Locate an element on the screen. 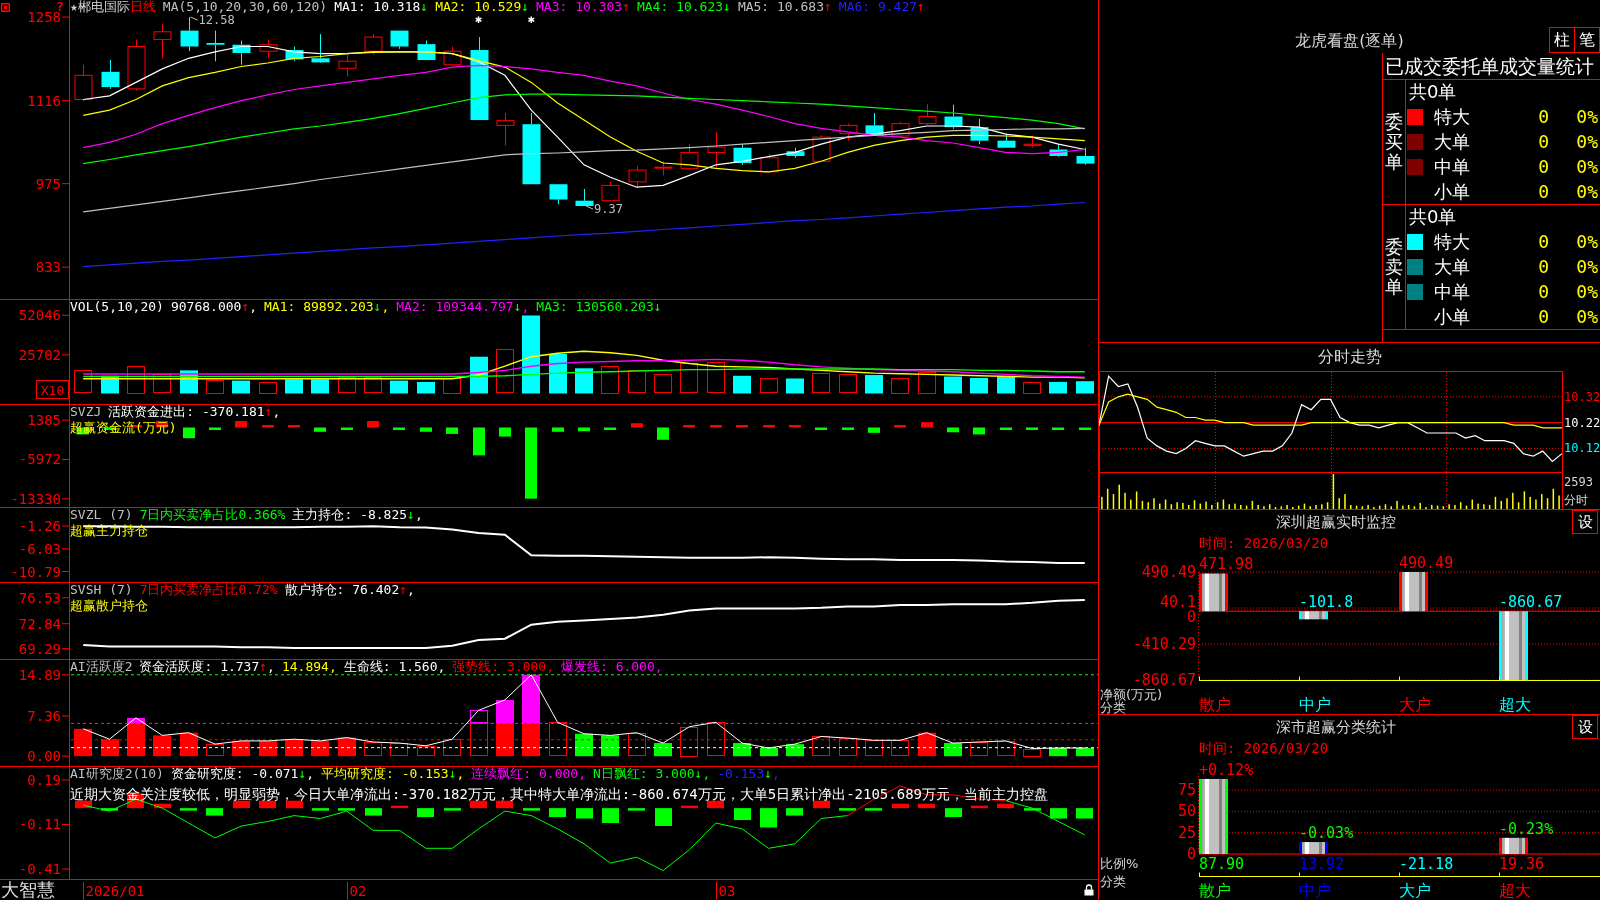 The height and width of the screenshot is (900, 1600). axis-label: -10.79 is located at coordinates (35, 571).